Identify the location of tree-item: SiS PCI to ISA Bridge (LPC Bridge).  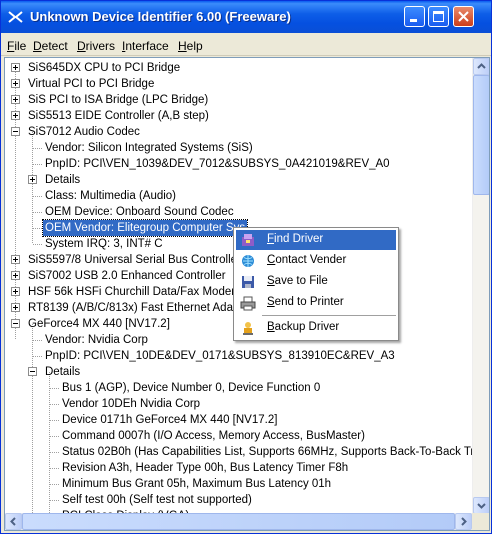
(238, 100).